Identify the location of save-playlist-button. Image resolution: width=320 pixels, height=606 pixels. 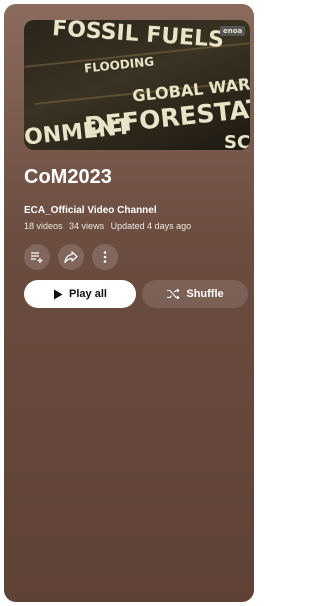
(37, 257).